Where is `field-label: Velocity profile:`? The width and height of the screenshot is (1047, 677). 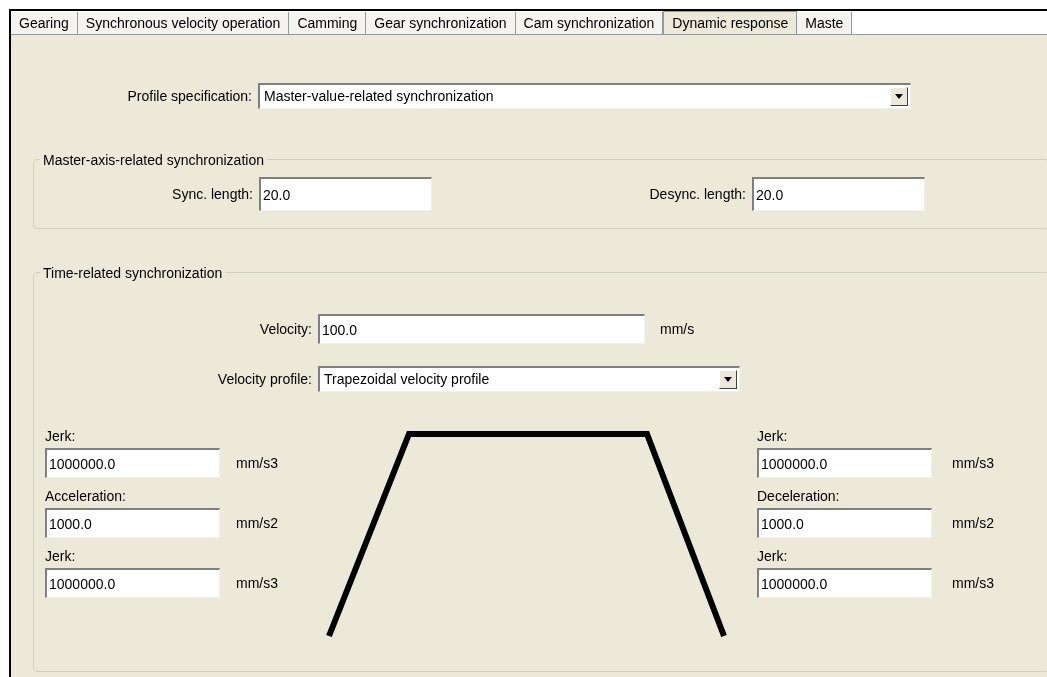 field-label: Velocity profile: is located at coordinates (264, 379).